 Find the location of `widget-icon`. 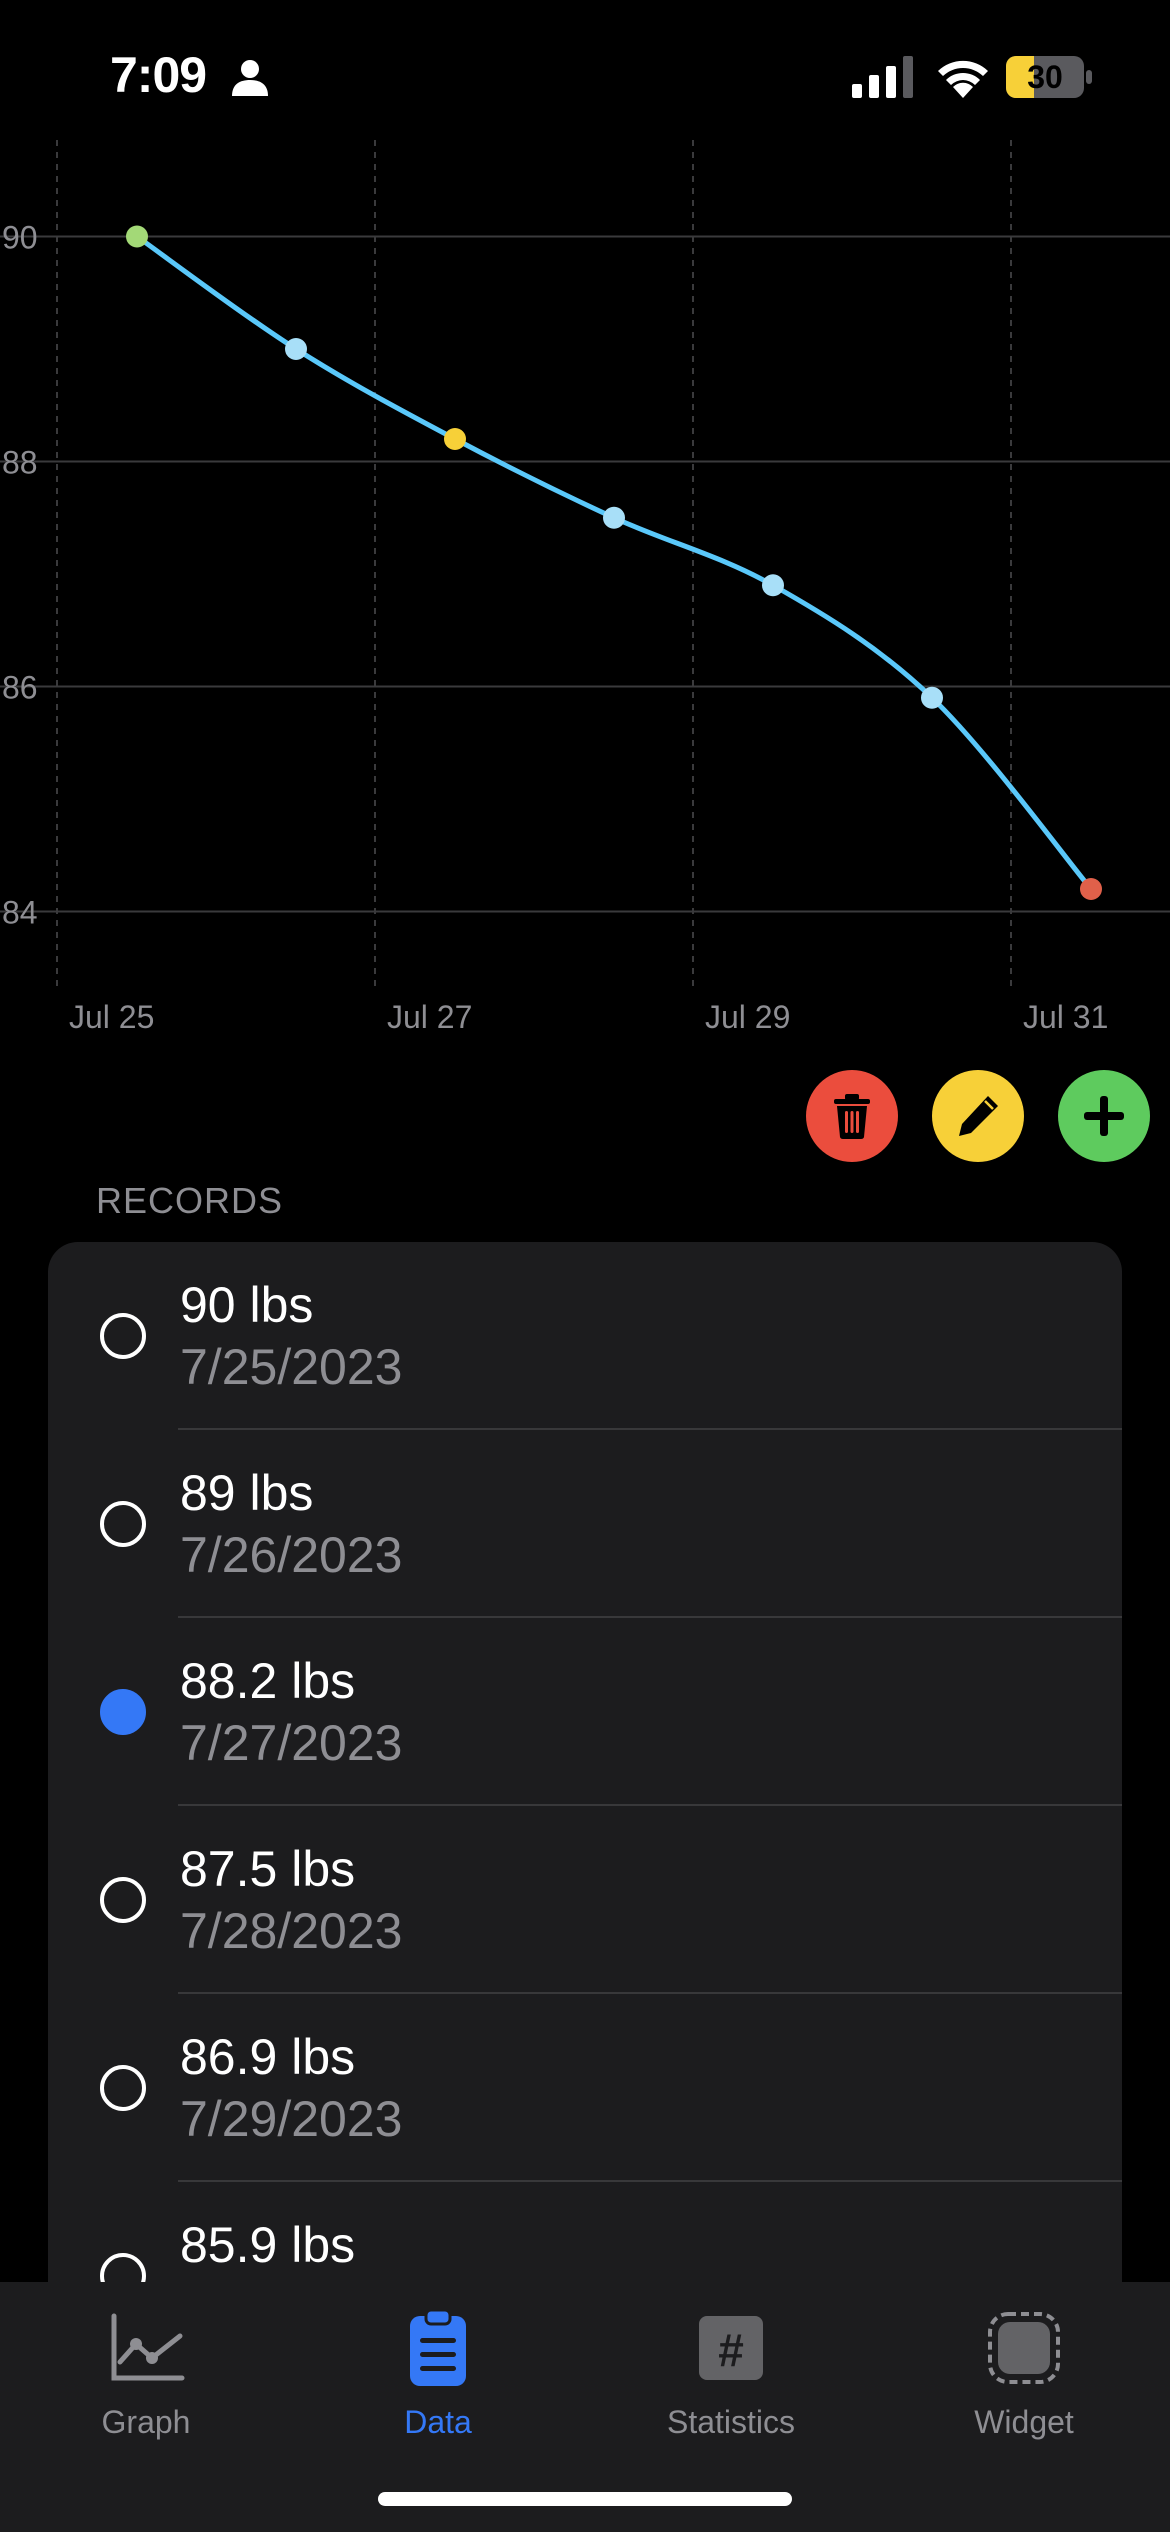

widget-icon is located at coordinates (1024, 2348).